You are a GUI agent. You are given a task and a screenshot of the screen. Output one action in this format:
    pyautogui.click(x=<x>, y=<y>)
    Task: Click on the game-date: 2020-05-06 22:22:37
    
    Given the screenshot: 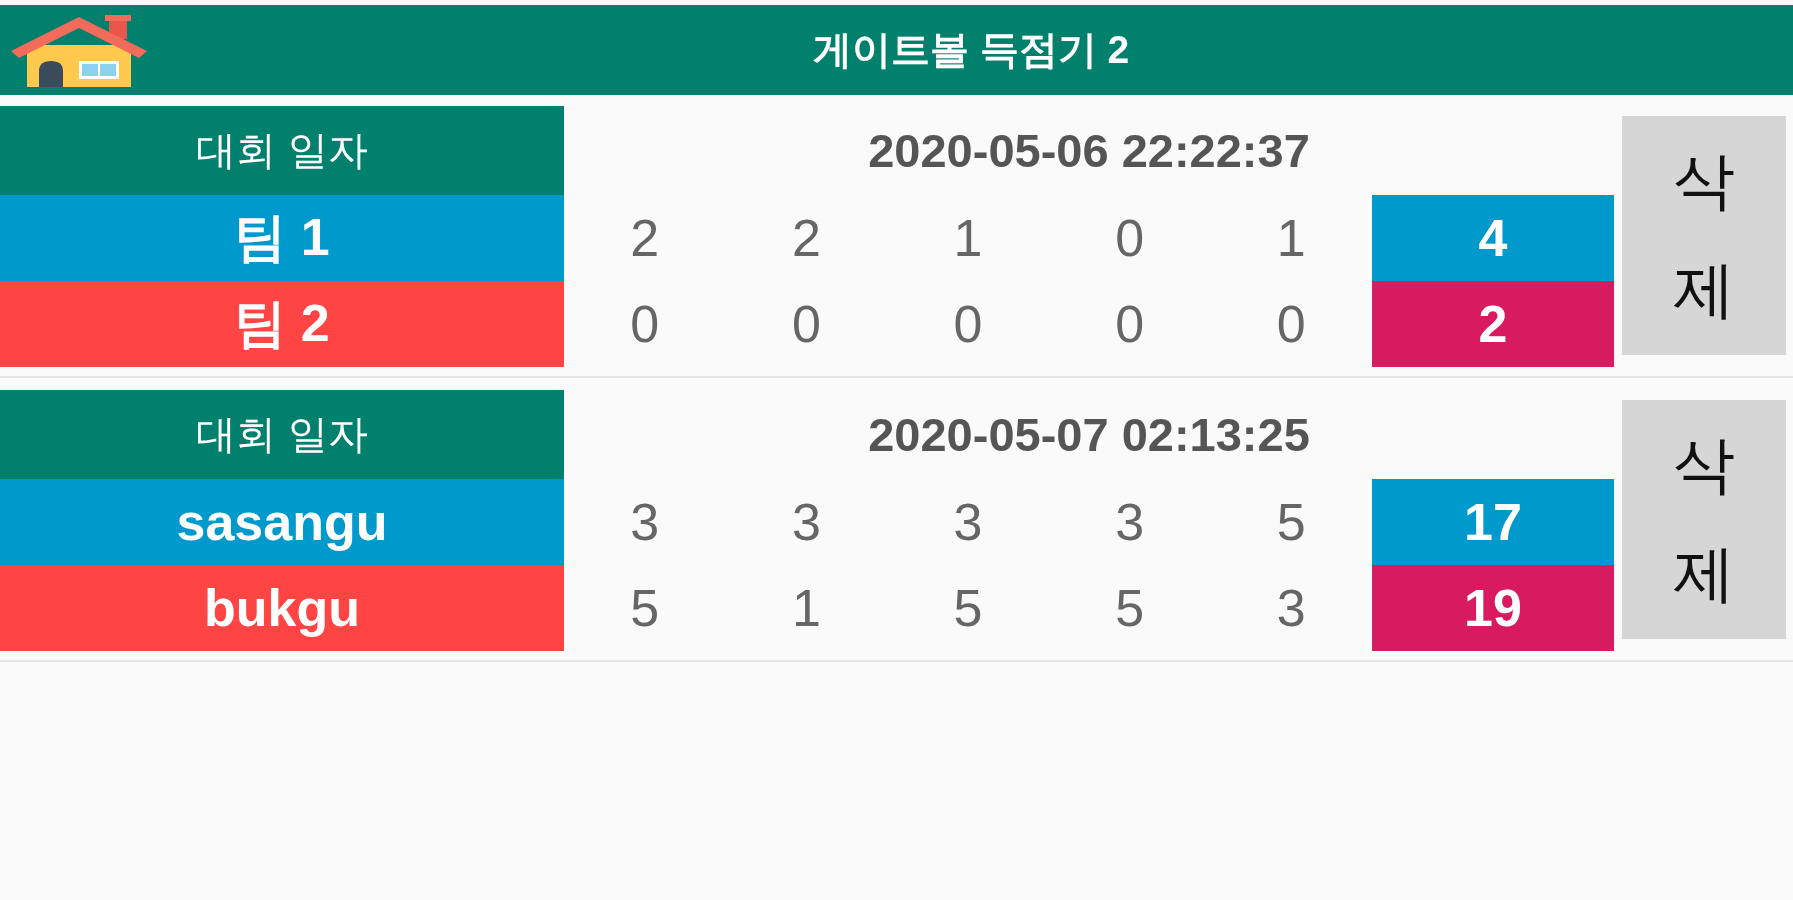 What is the action you would take?
    pyautogui.click(x=1089, y=150)
    